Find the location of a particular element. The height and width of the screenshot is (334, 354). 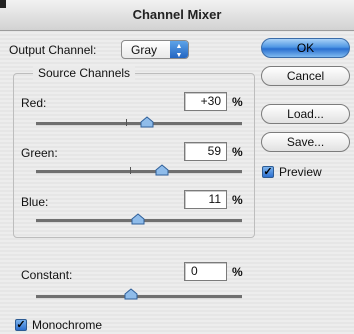

blue-input: 11 is located at coordinates (205, 199).